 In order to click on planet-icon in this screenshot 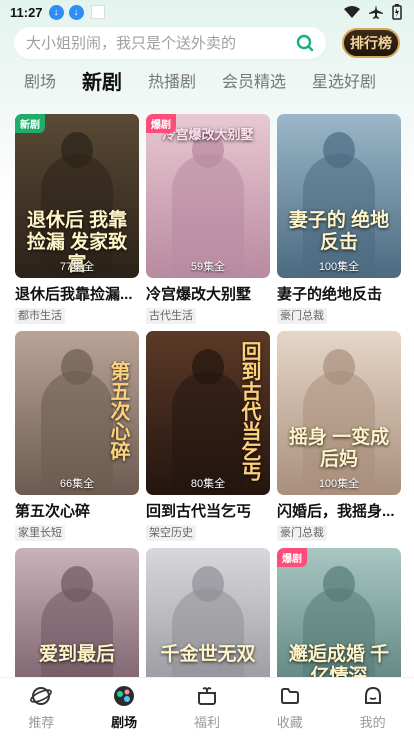, I will do `click(41, 696)`.